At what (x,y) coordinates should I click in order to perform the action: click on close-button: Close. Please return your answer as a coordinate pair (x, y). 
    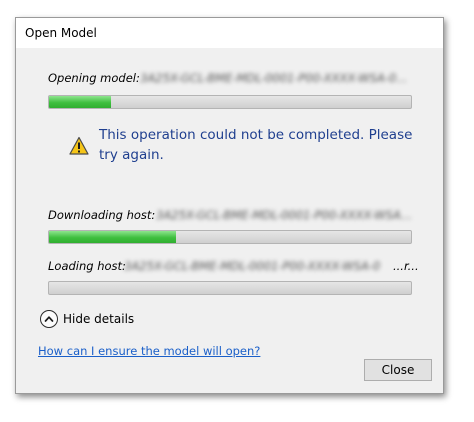
    Looking at the image, I should click on (398, 370).